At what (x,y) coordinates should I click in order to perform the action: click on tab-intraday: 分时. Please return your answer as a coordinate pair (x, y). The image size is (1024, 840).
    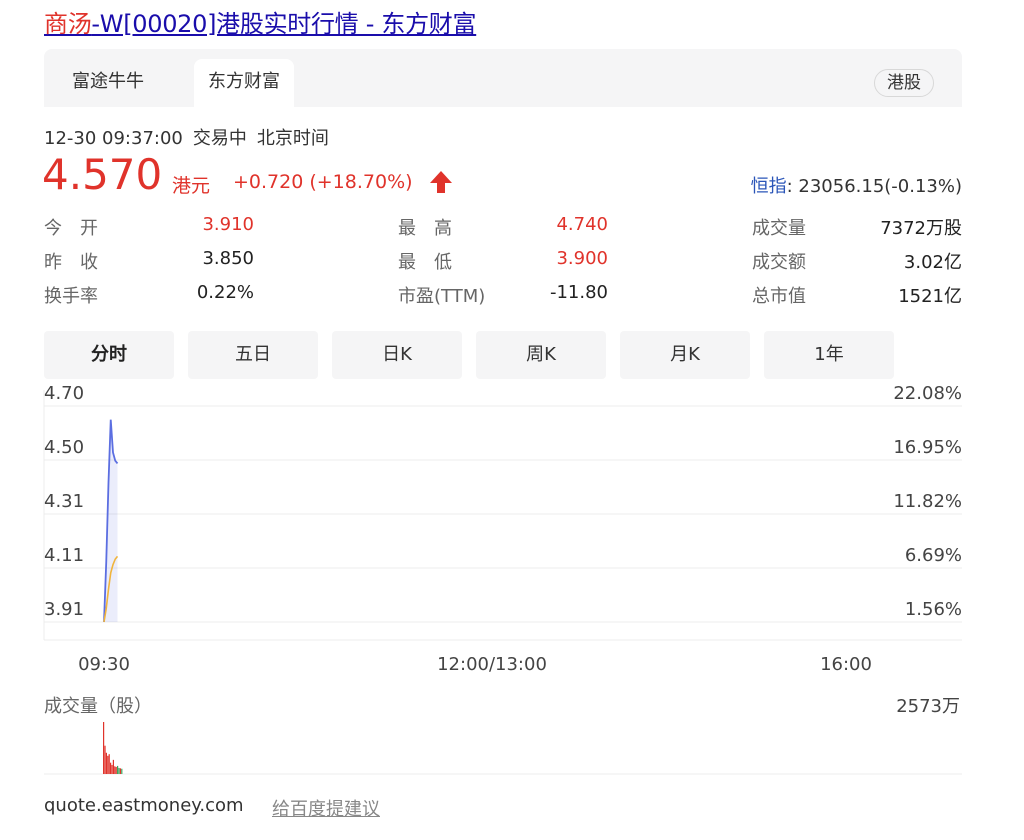
    Looking at the image, I should click on (109, 355).